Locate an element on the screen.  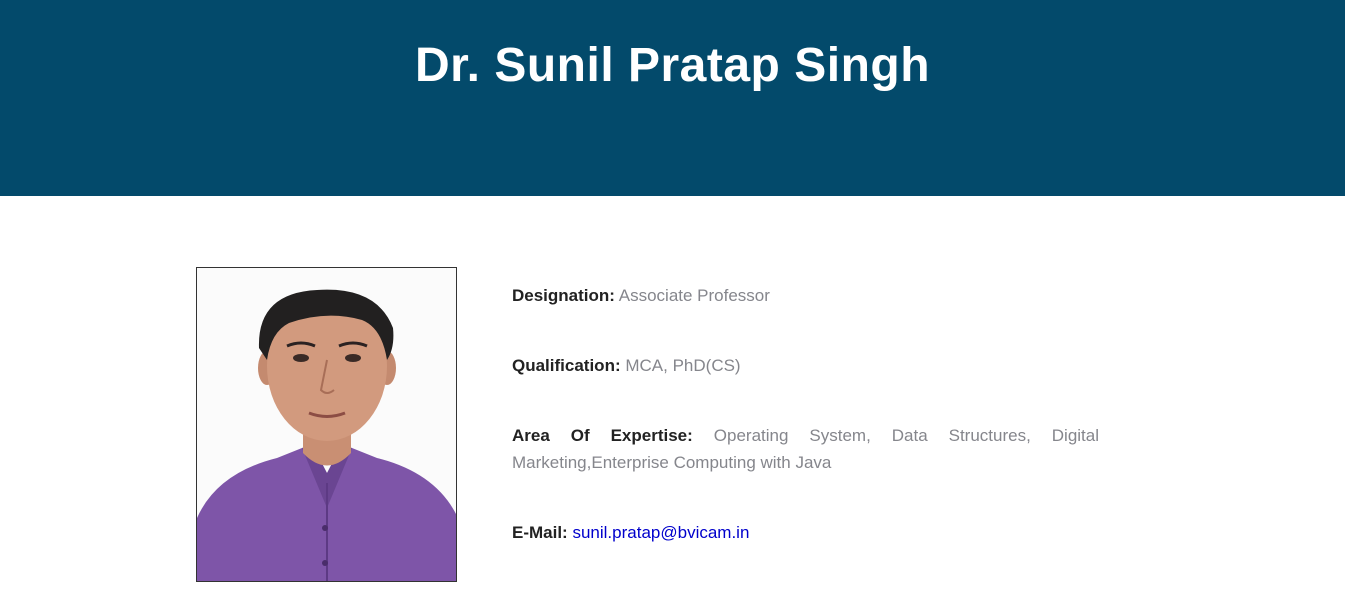
qualification-value: MCA, PhD(CS) is located at coordinates (683, 365).